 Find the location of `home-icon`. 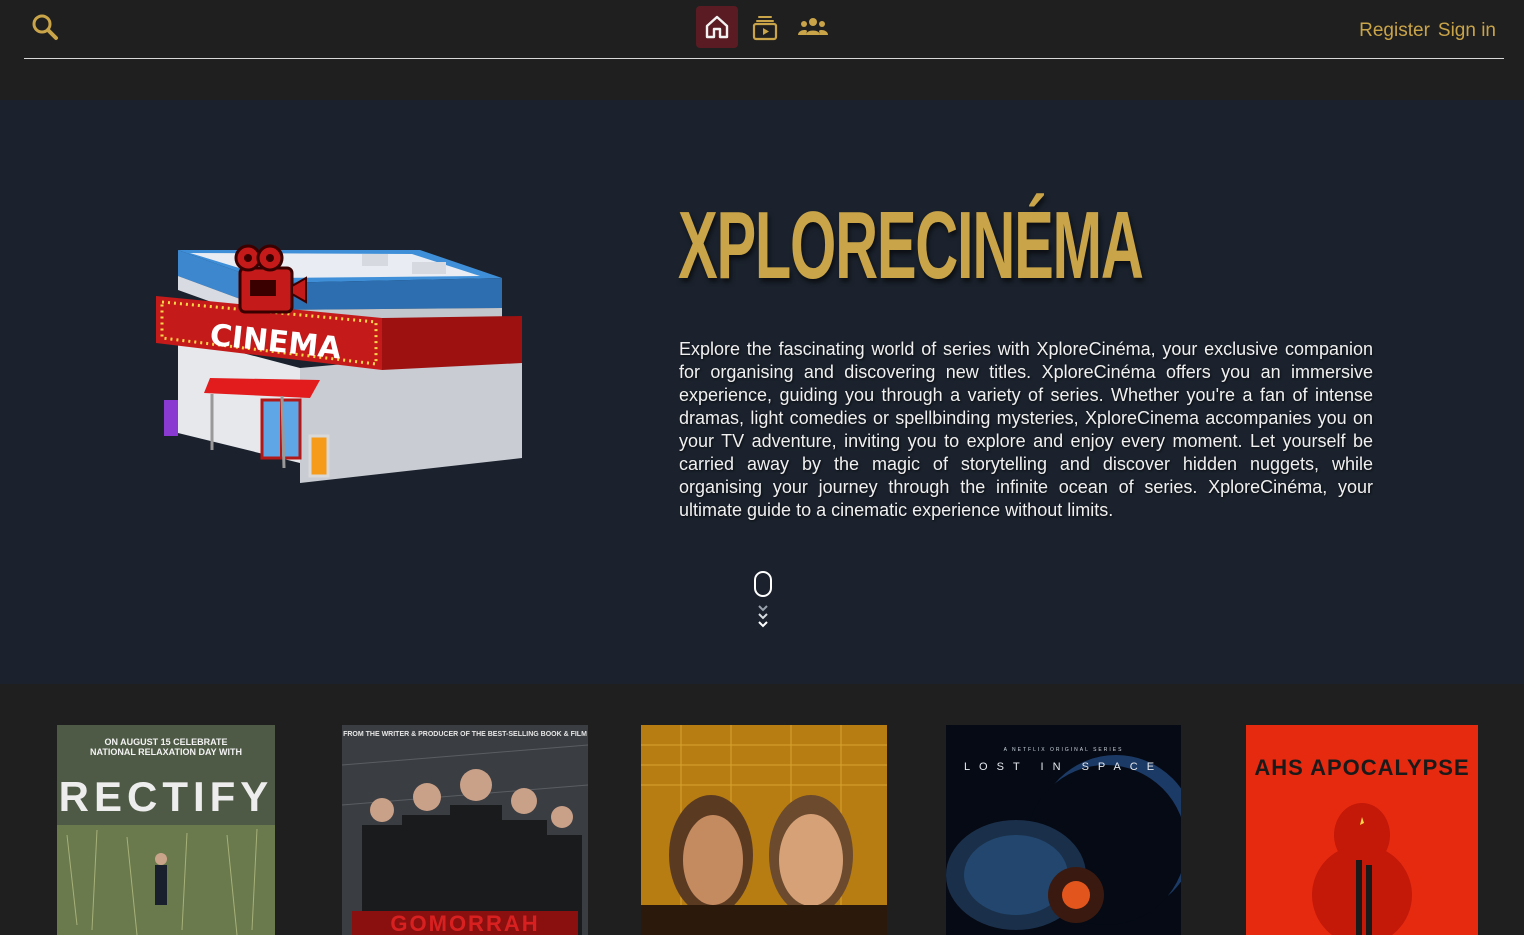

home-icon is located at coordinates (717, 27).